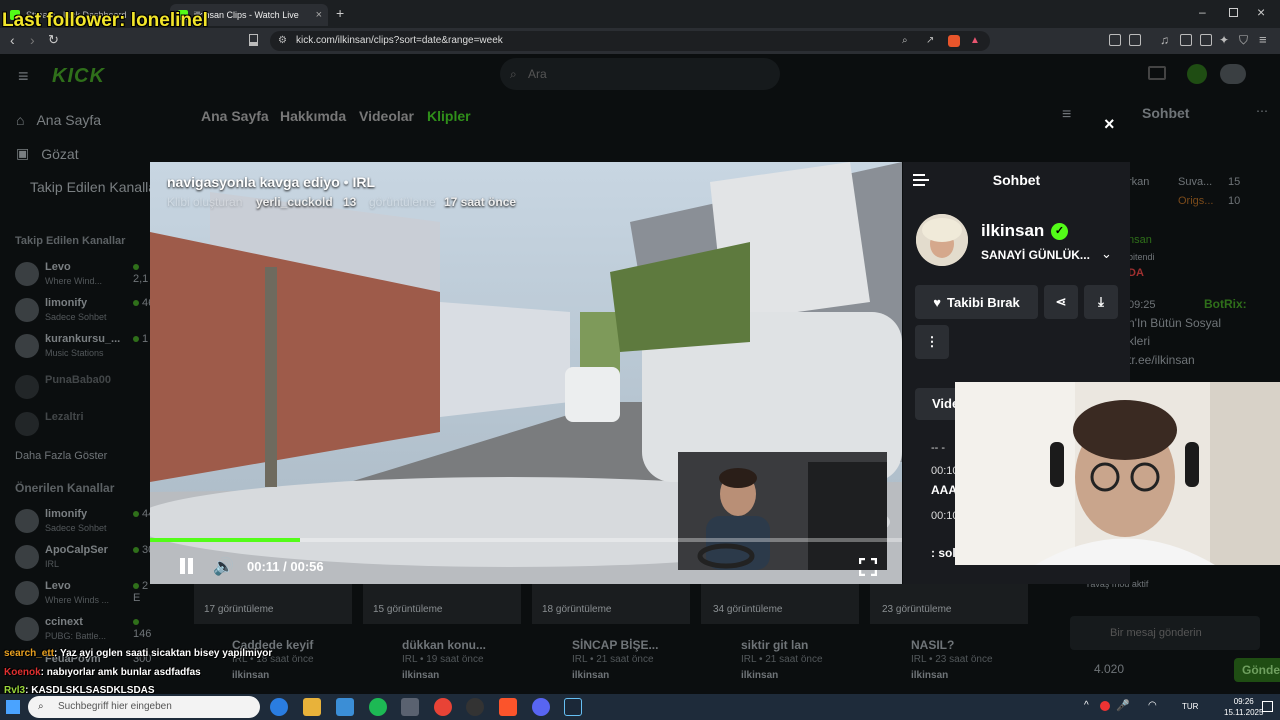 This screenshot has height=720, width=1280. I want to click on sidebar-icon, so click(1186, 40).